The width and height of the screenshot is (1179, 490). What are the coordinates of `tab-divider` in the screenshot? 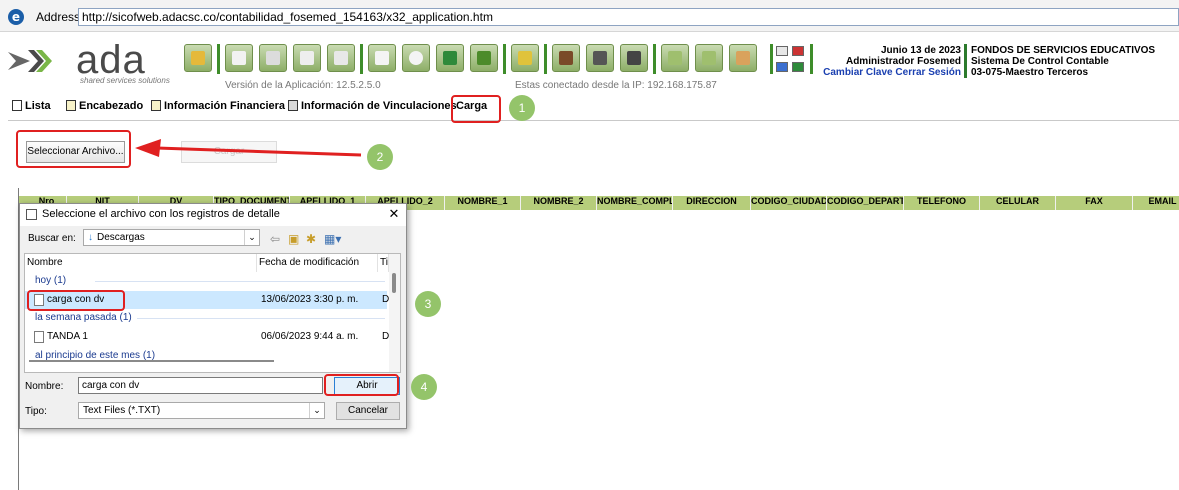 It's located at (593, 120).